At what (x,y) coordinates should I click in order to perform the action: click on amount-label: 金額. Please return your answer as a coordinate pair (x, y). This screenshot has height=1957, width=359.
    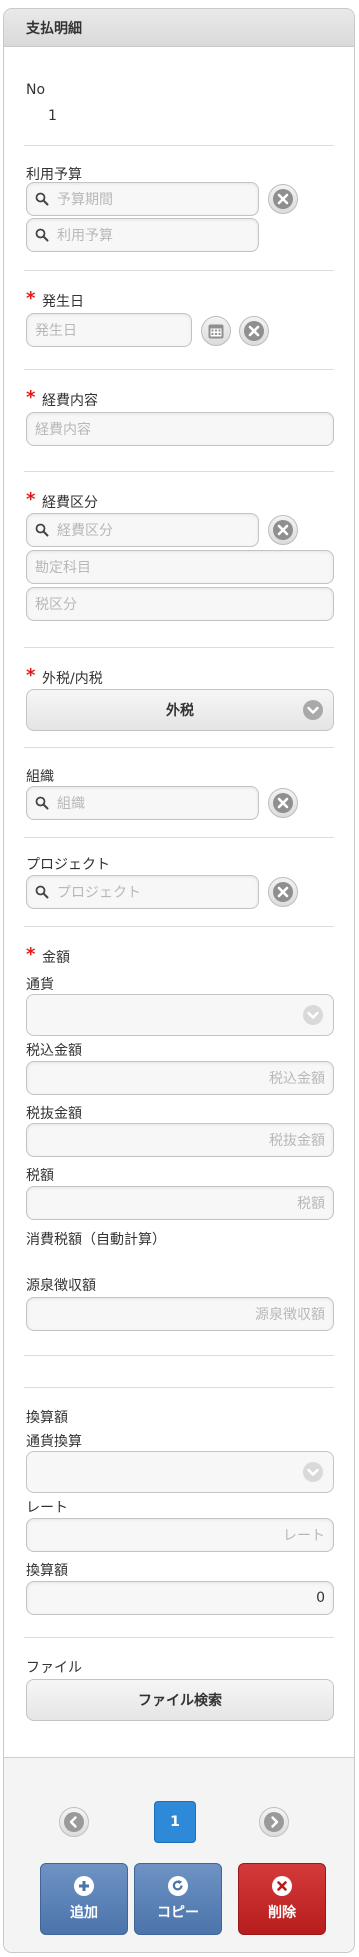
    Looking at the image, I should click on (56, 958).